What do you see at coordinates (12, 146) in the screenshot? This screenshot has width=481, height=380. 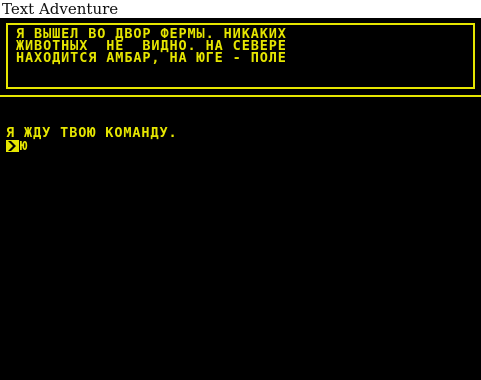 I see `prompt-arrow-icon` at bounding box center [12, 146].